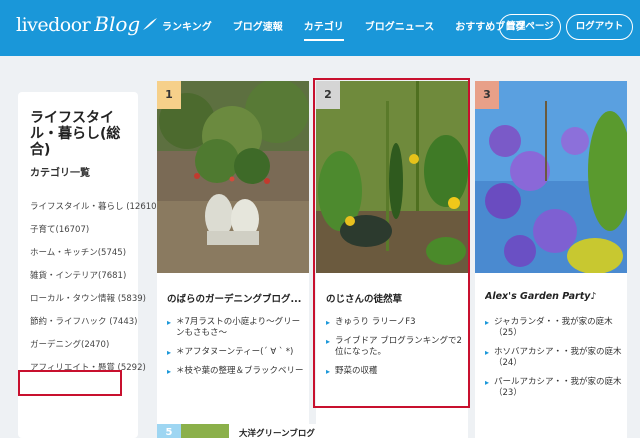  What do you see at coordinates (84, 230) in the screenshot?
I see `category-item: 子育て(16707)` at bounding box center [84, 230].